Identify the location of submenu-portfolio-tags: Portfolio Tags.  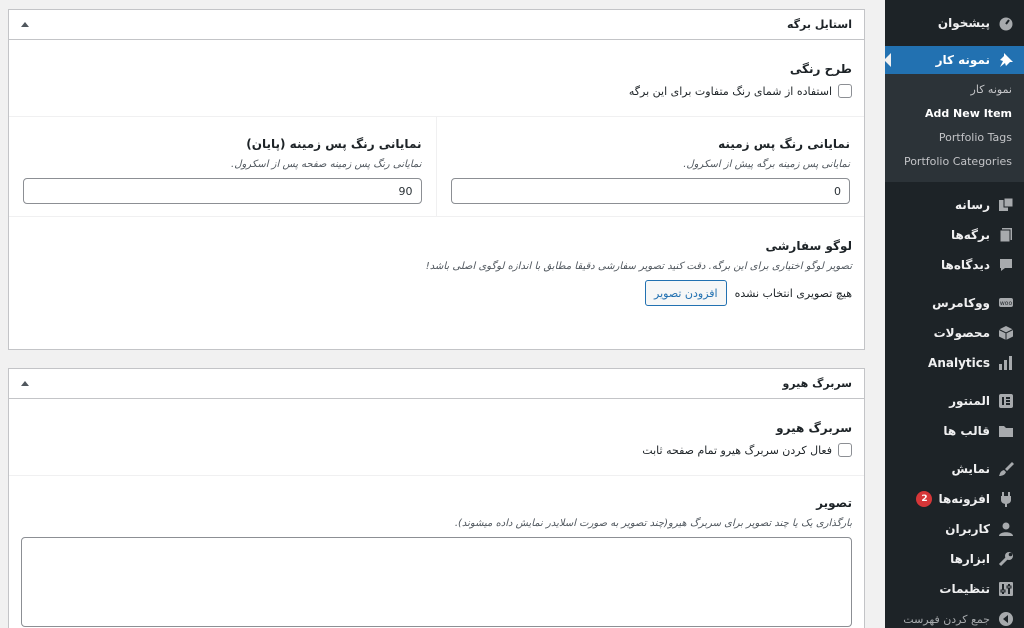
(954, 138).